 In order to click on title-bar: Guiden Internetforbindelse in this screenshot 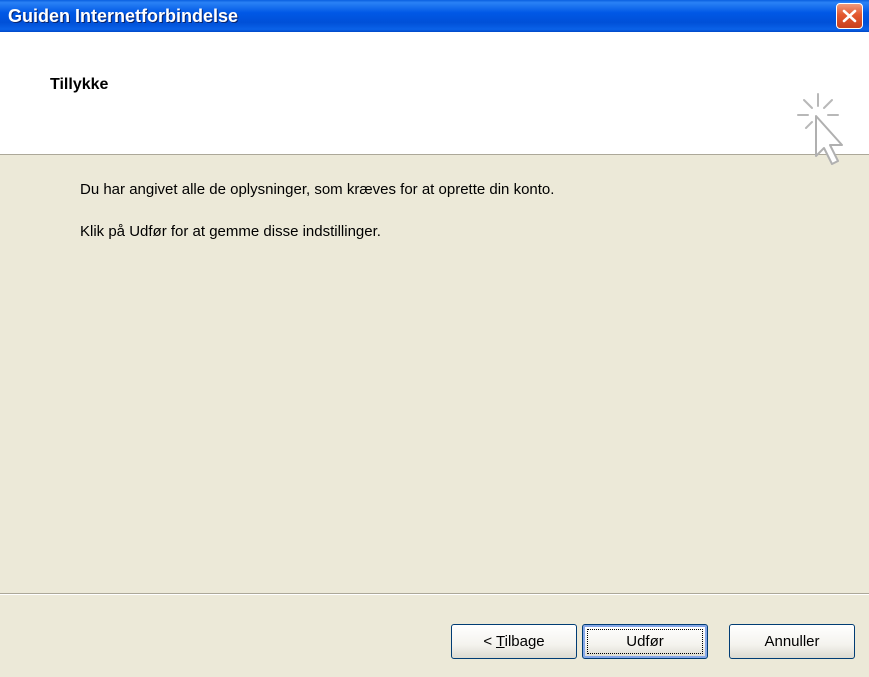, I will do `click(434, 16)`.